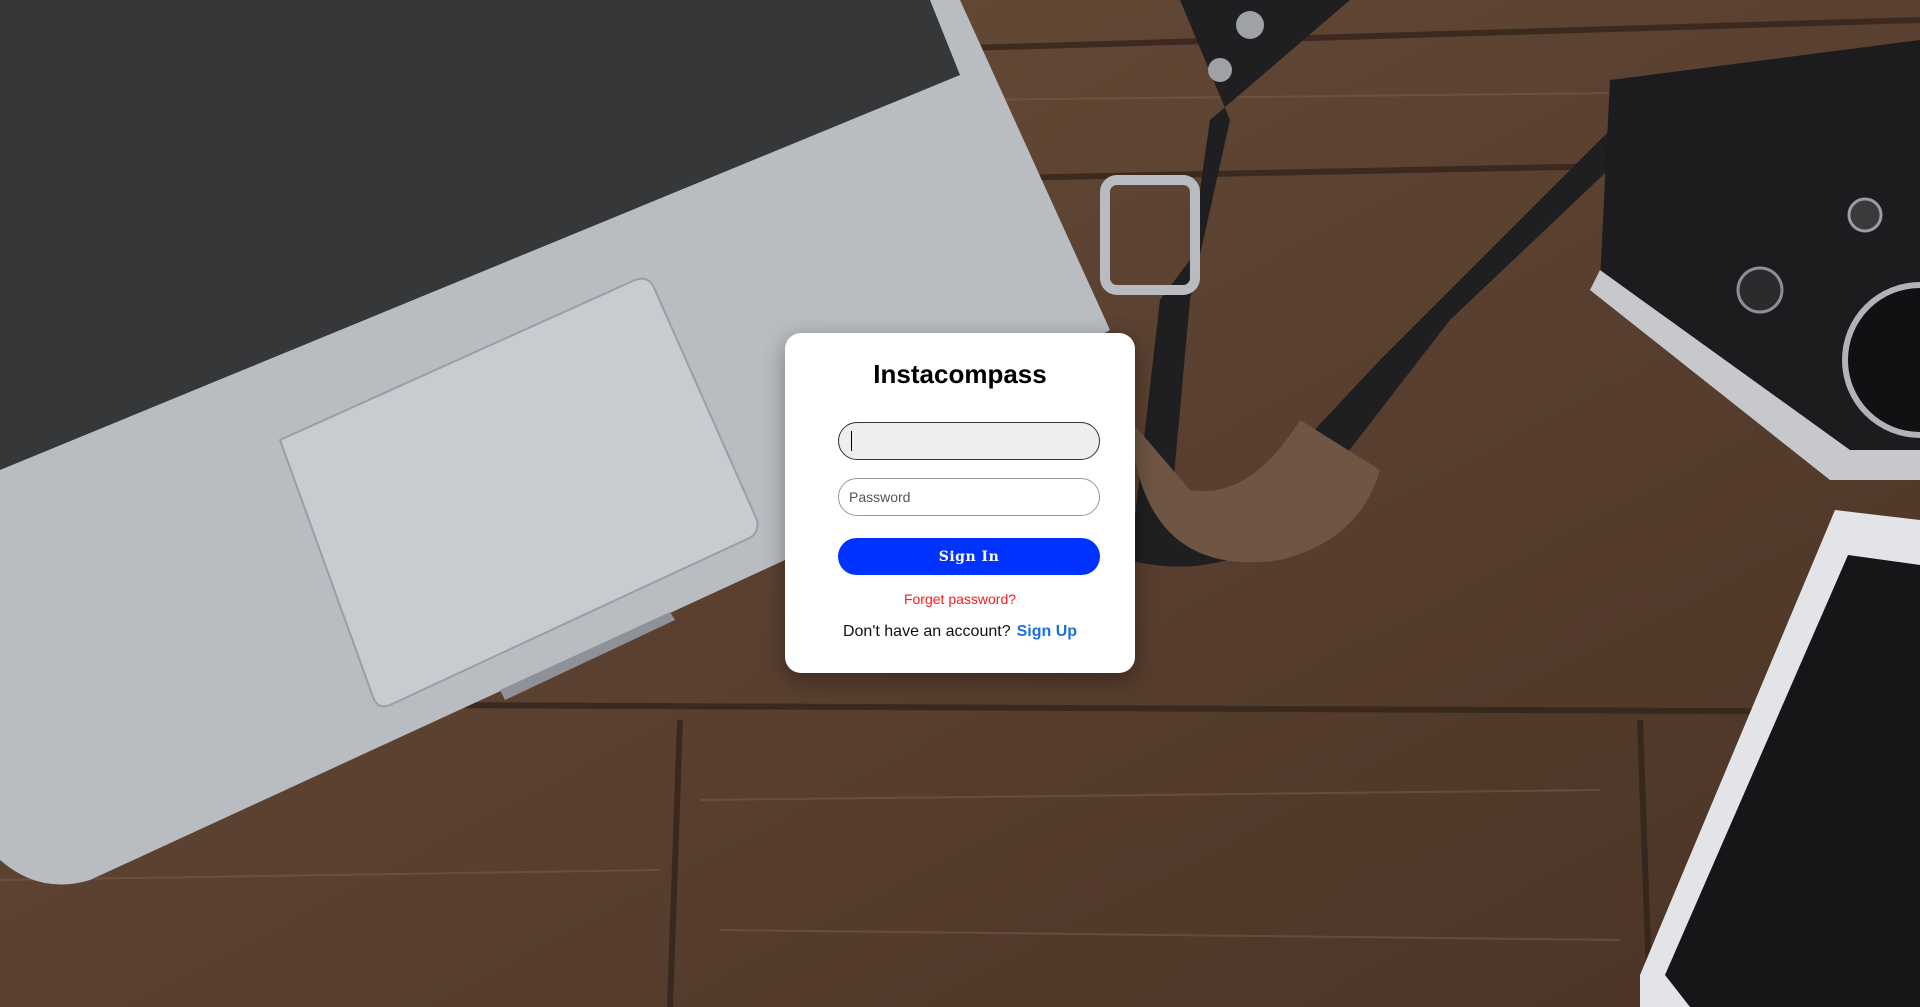  I want to click on forgot-password-link: Forget password?, so click(960, 599).